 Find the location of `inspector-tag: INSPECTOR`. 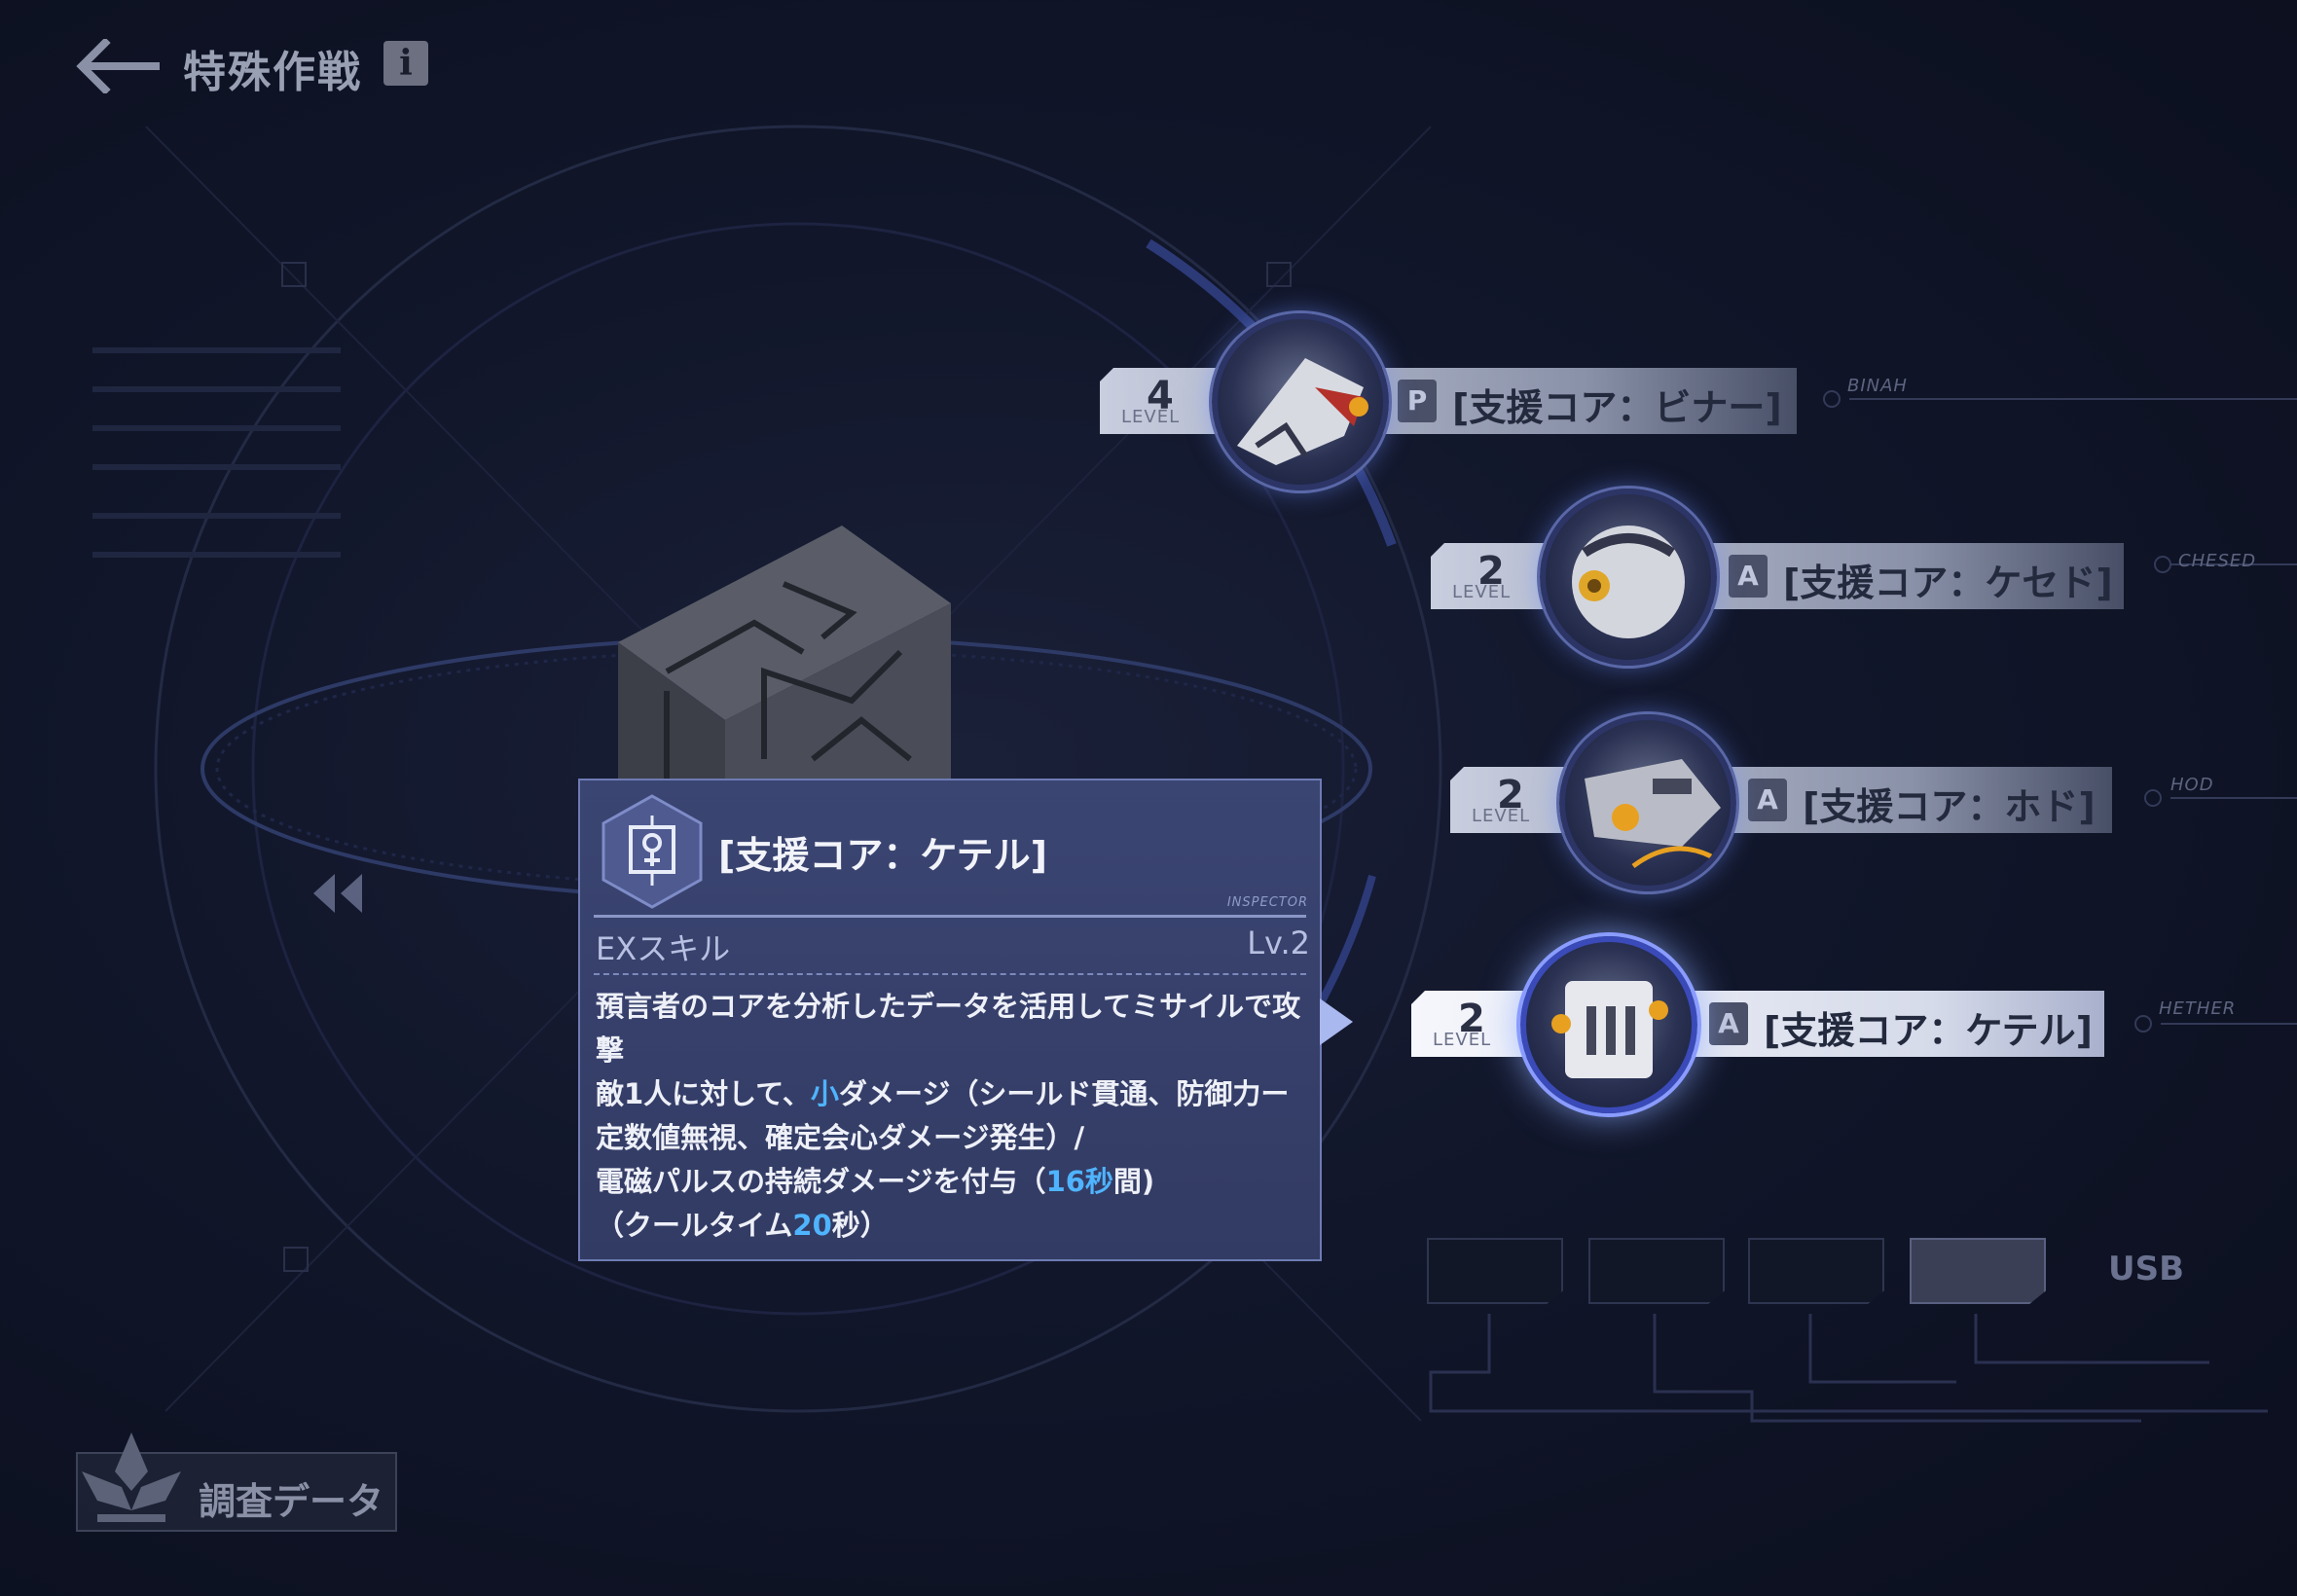

inspector-tag: INSPECTOR is located at coordinates (1267, 902).